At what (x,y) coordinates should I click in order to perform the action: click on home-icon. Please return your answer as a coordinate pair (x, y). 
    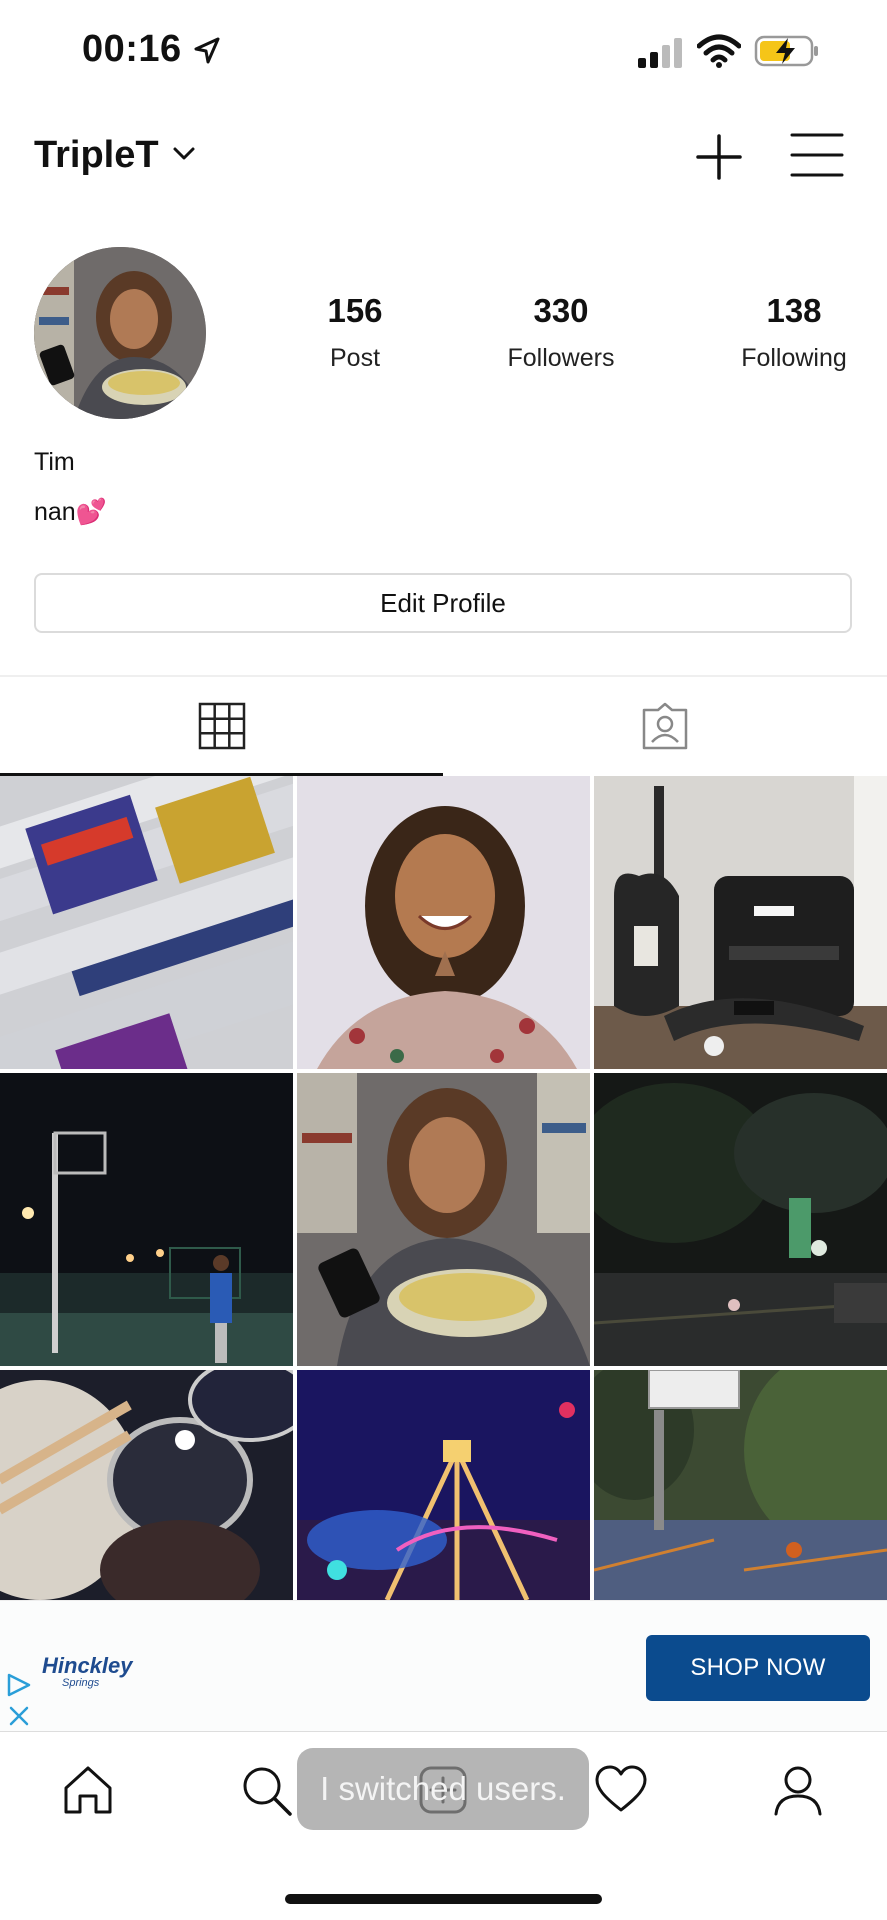
    Looking at the image, I should click on (88, 1790).